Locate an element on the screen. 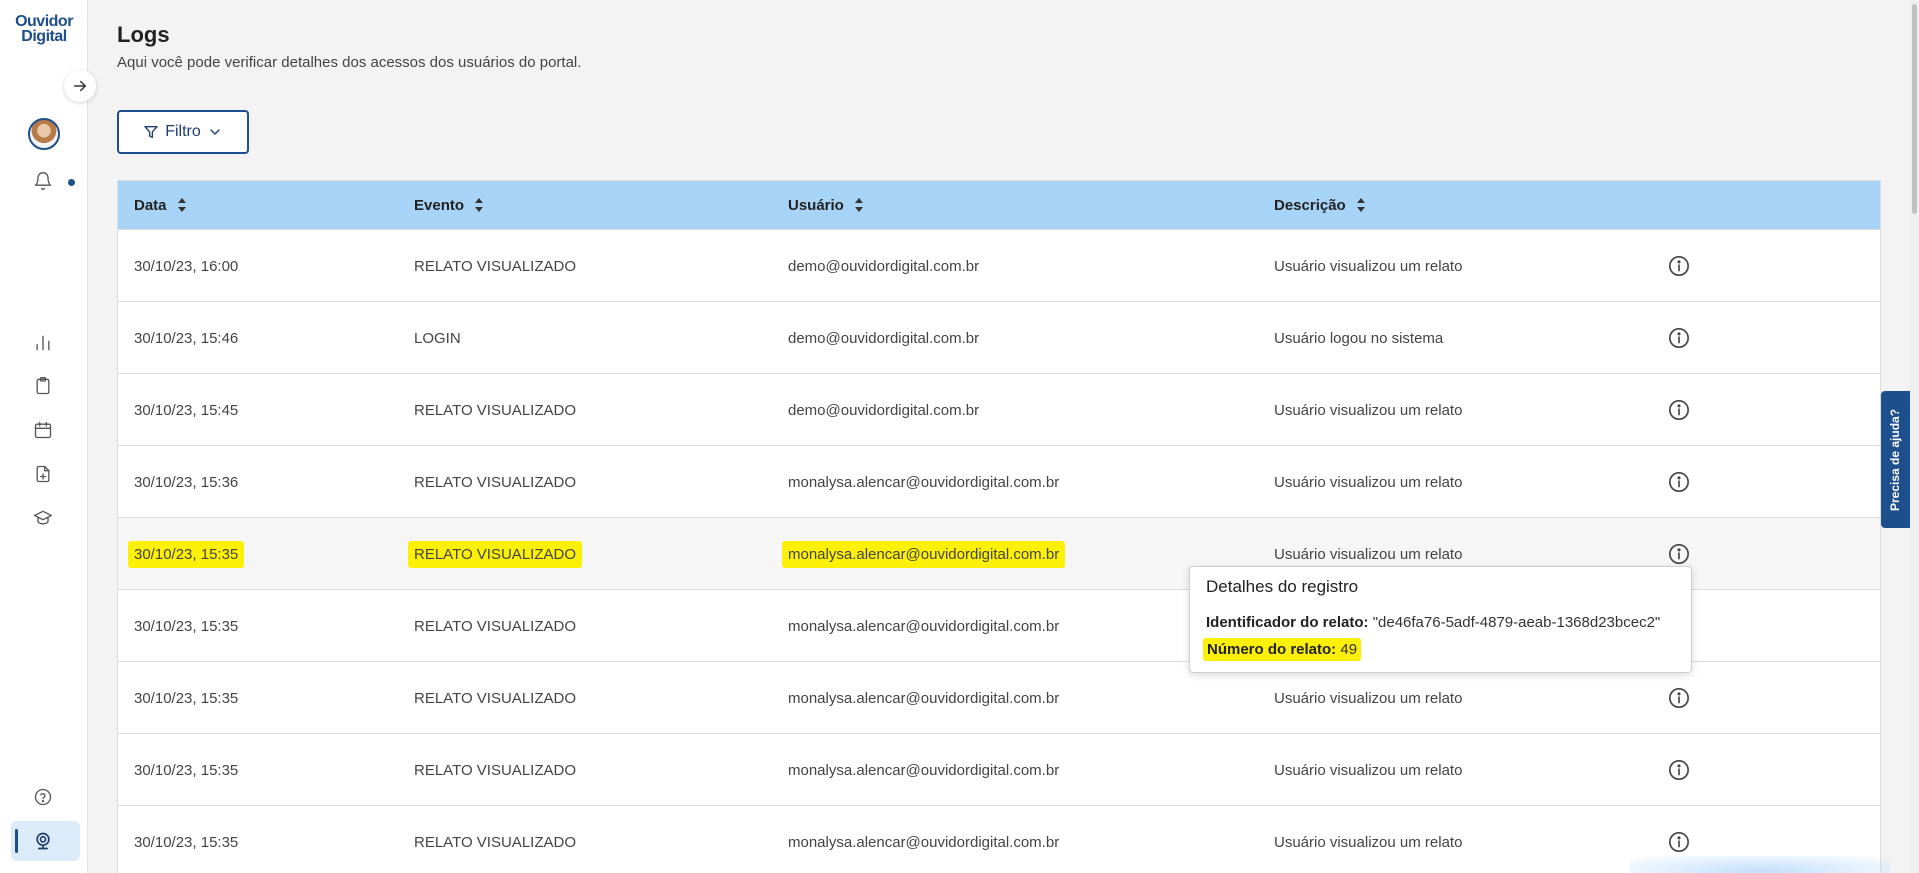  highlighted-user: monalysa.alencar@ouvidordigital.com.br is located at coordinates (924, 554).